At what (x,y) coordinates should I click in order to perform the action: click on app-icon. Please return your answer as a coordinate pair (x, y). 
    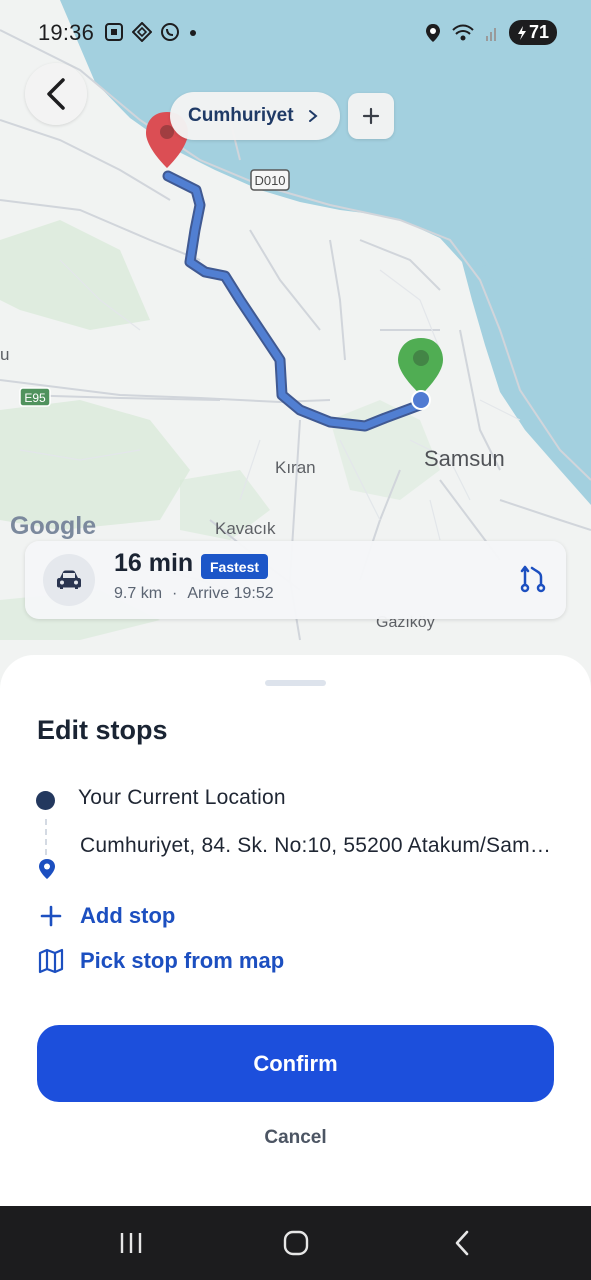
    Looking at the image, I should click on (142, 32).